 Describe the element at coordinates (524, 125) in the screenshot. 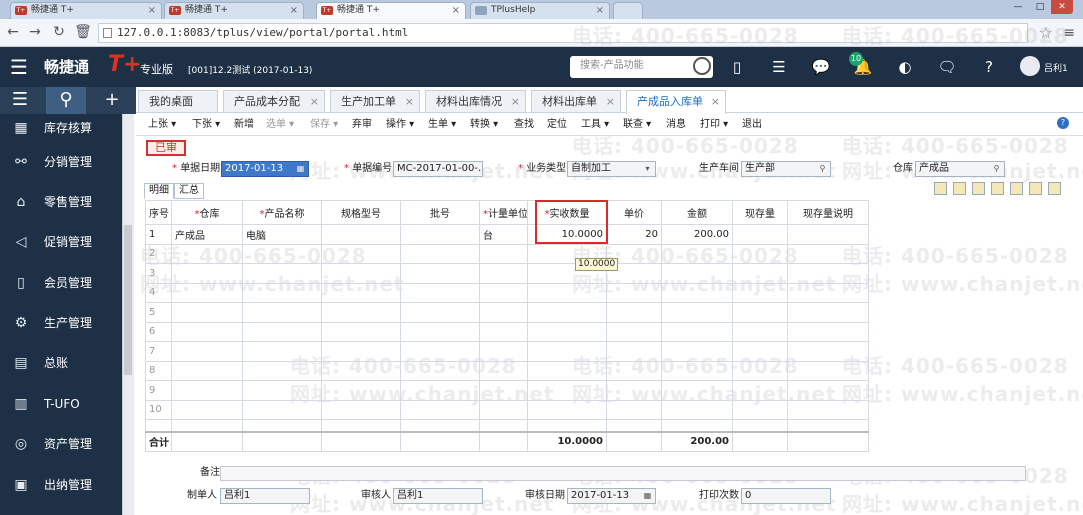

I see `find-button: 查找` at that location.